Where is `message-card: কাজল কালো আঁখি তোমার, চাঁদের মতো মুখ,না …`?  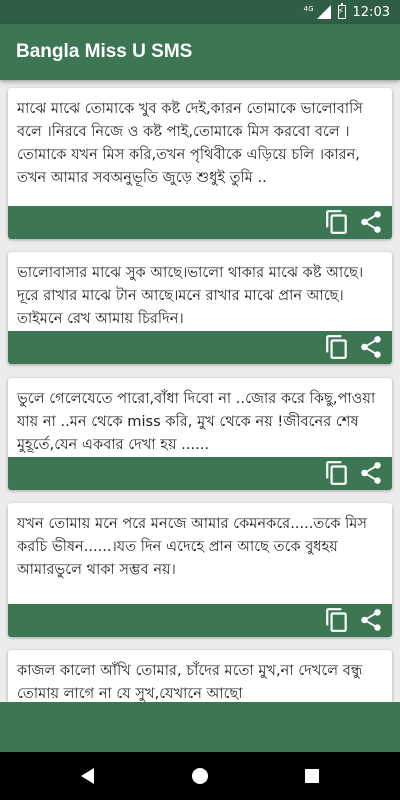
message-card: কাজল কালো আঁখি তোমার, চাঁদের মতো মুখ,না … is located at coordinates (200, 676).